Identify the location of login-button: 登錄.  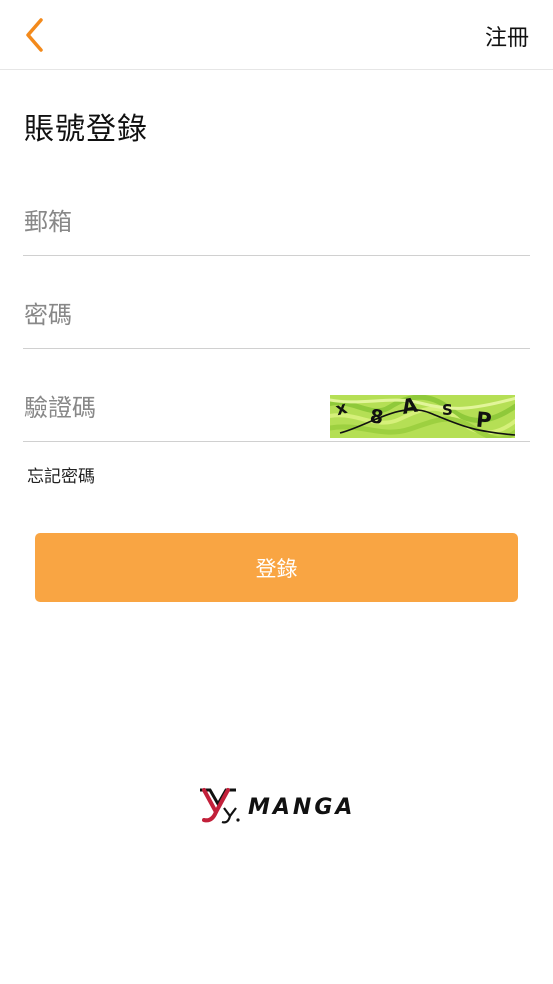
(276, 567).